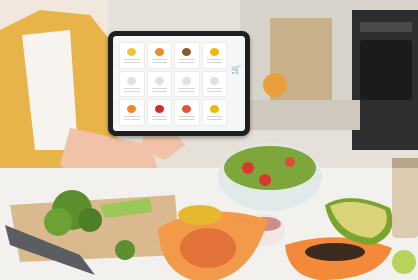  Describe the element at coordinates (236, 70) in the screenshot. I see `cart-icon: 🛒` at that location.